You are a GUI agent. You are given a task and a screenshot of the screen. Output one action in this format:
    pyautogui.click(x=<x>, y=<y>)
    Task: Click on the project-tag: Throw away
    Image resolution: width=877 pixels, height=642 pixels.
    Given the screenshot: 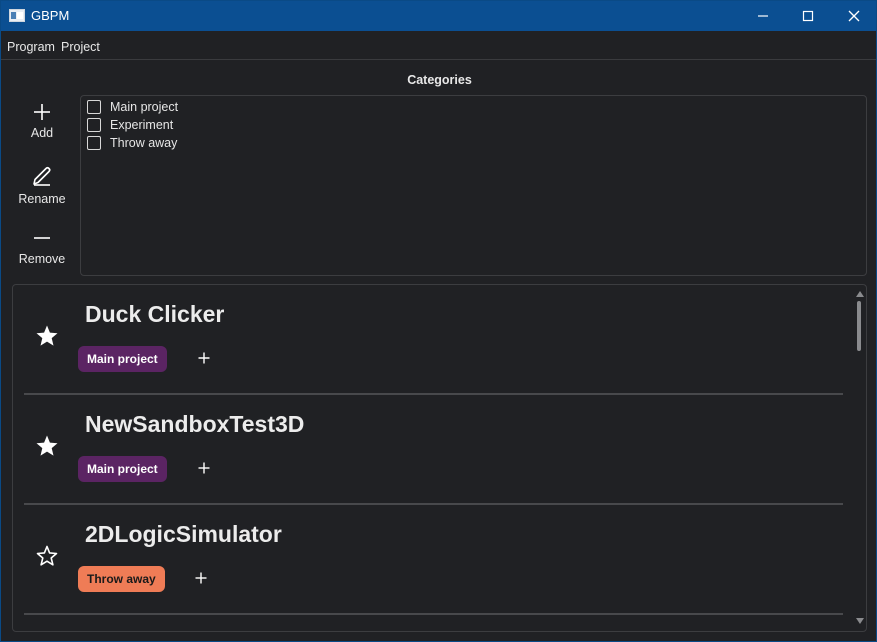 What is the action you would take?
    pyautogui.click(x=121, y=579)
    